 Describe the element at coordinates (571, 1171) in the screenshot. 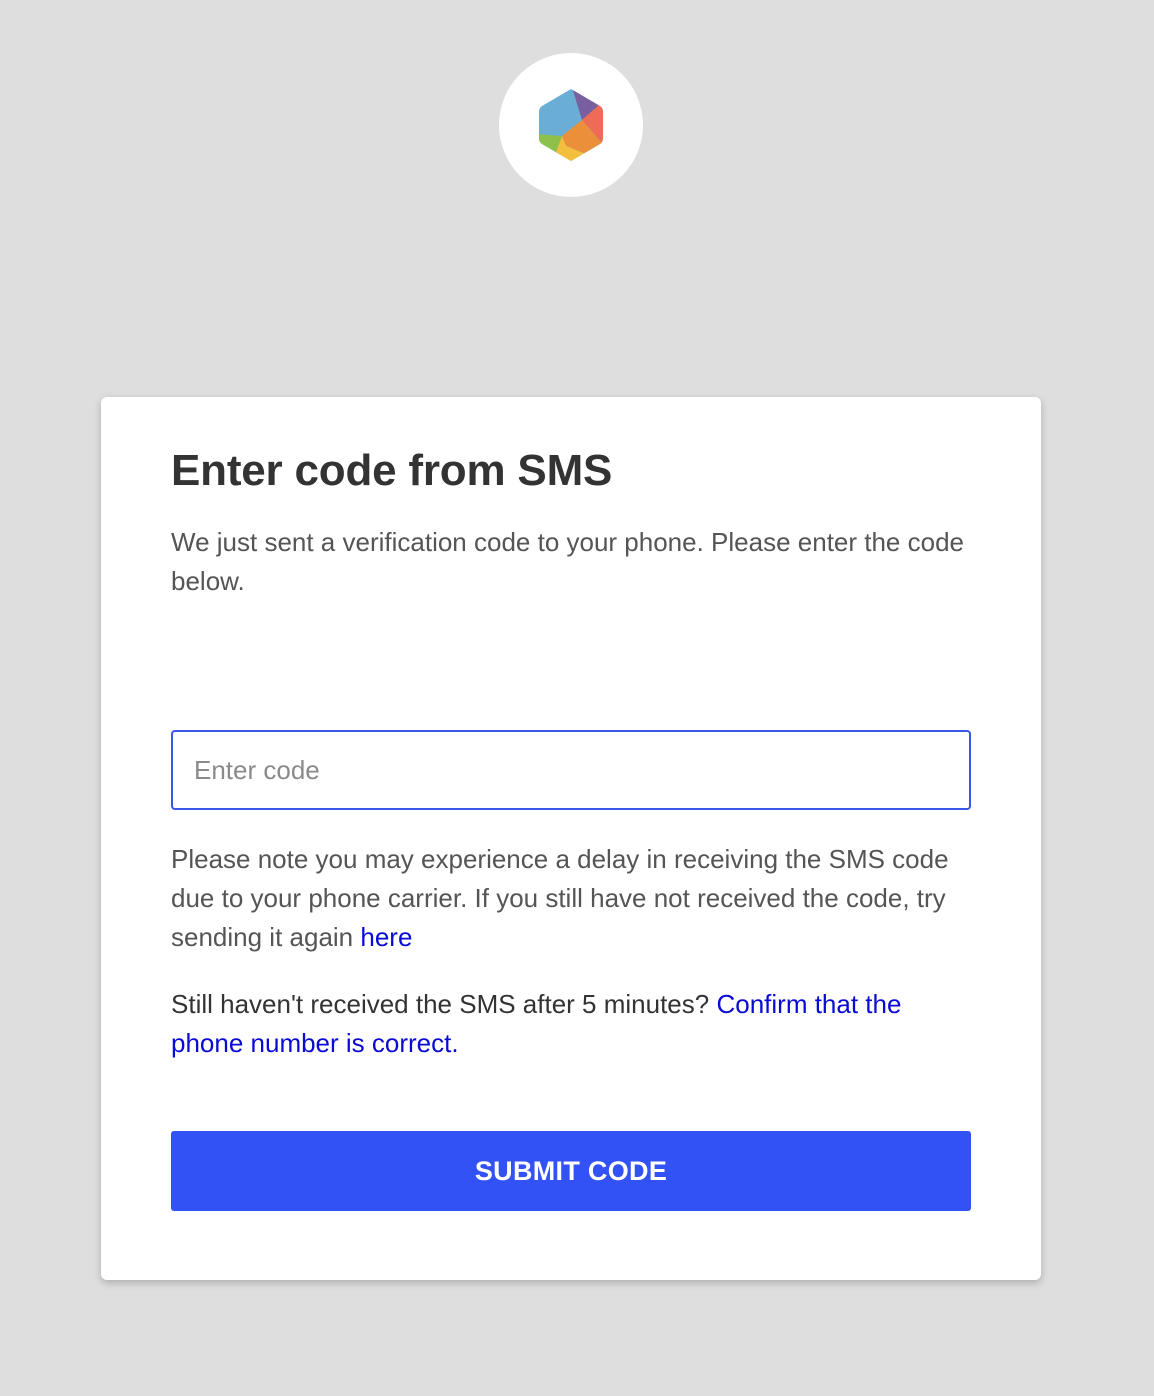

I see `submit-code-button: SUBMIT CODE` at that location.